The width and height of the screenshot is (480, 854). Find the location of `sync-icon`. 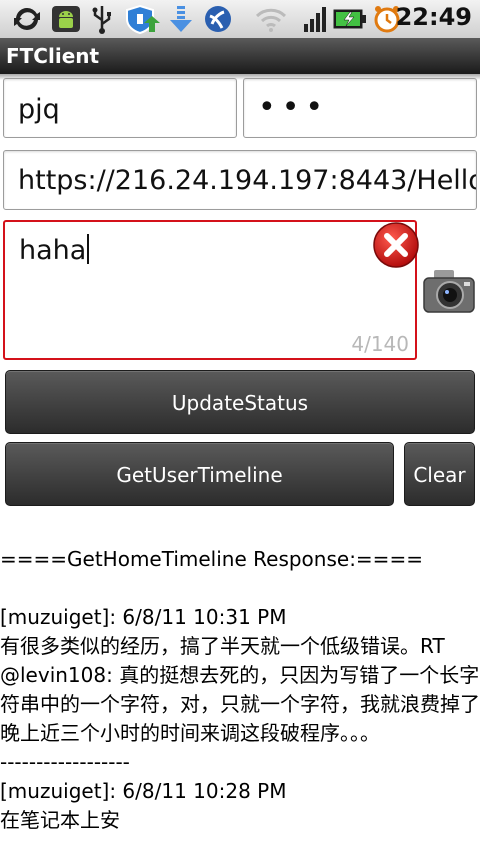

sync-icon is located at coordinates (27, 19).